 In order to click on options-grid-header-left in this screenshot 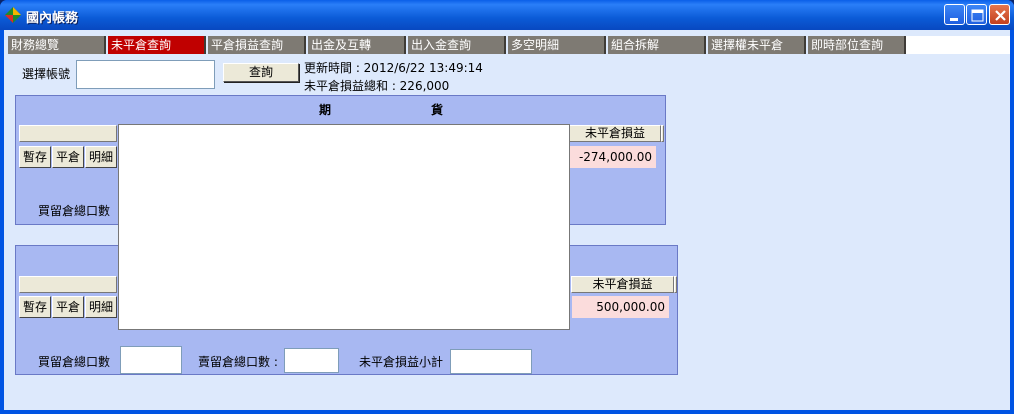, I will do `click(68, 284)`.